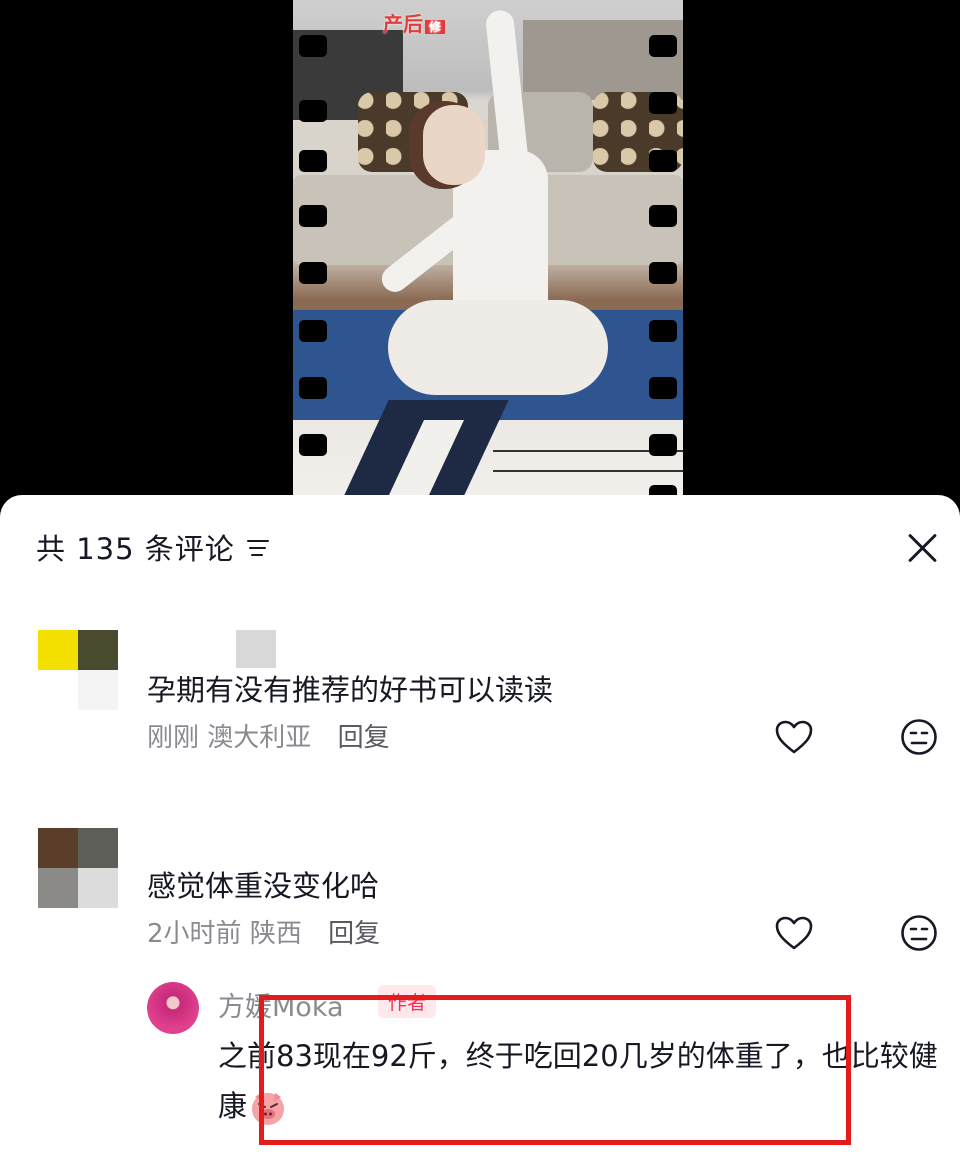 This screenshot has width=960, height=1155. What do you see at coordinates (256, 649) in the screenshot?
I see `username-redacted` at bounding box center [256, 649].